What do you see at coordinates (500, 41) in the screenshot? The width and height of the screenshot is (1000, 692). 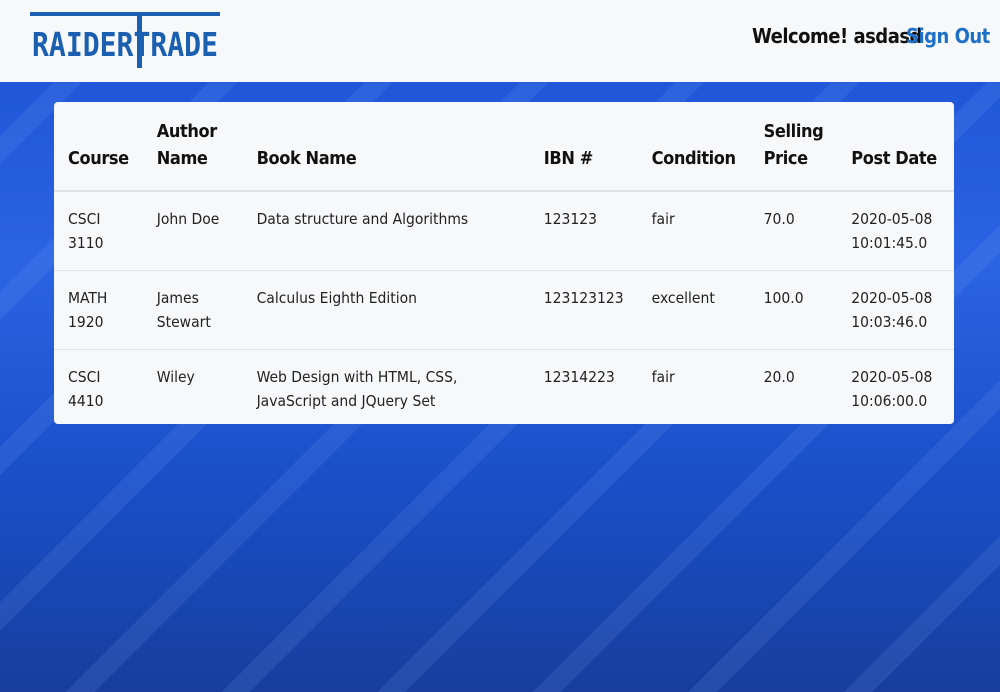 I see `top-header: RAIDERTRADE Welcome! asdasd Sign Out` at bounding box center [500, 41].